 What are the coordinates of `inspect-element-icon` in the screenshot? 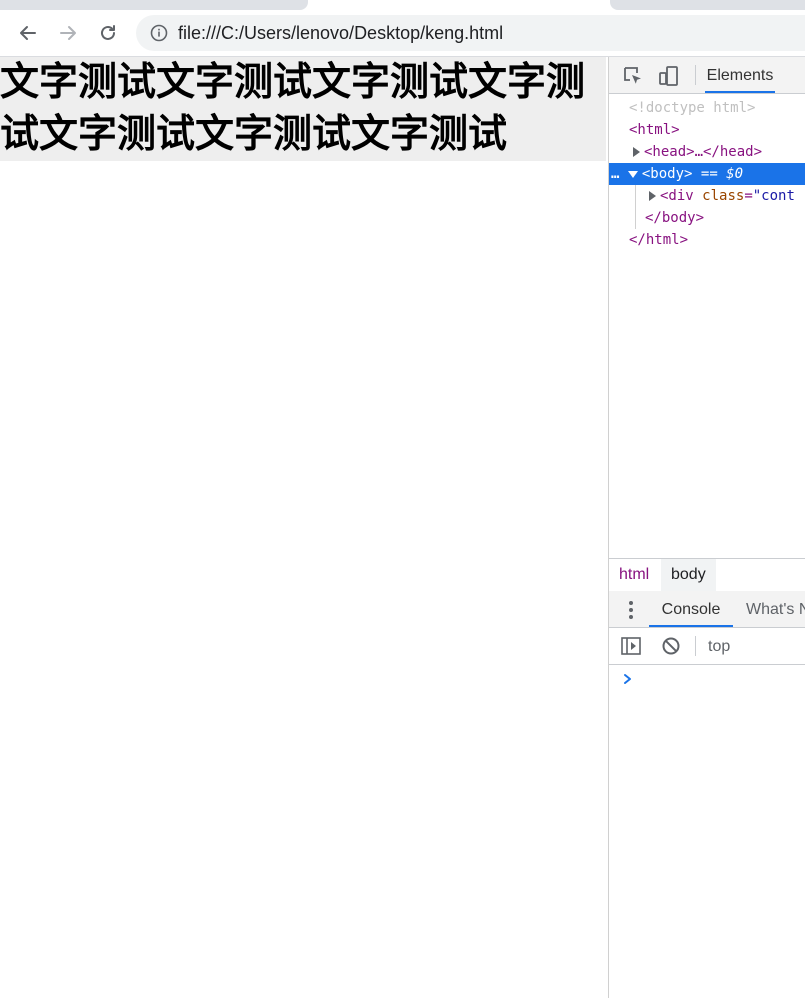 It's located at (633, 76).